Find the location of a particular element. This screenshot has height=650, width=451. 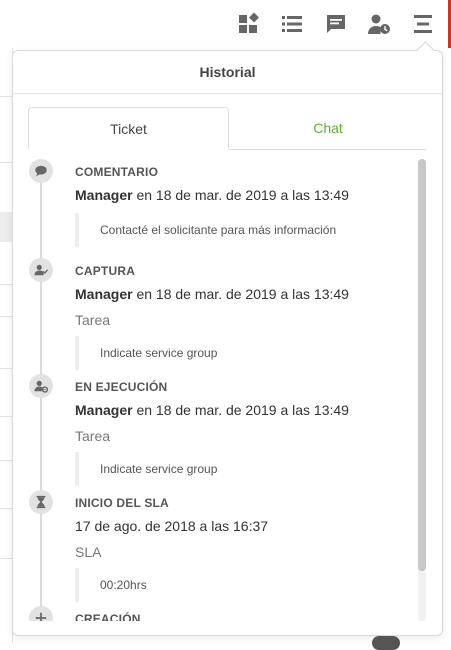

plus-icon is located at coordinates (41, 613).